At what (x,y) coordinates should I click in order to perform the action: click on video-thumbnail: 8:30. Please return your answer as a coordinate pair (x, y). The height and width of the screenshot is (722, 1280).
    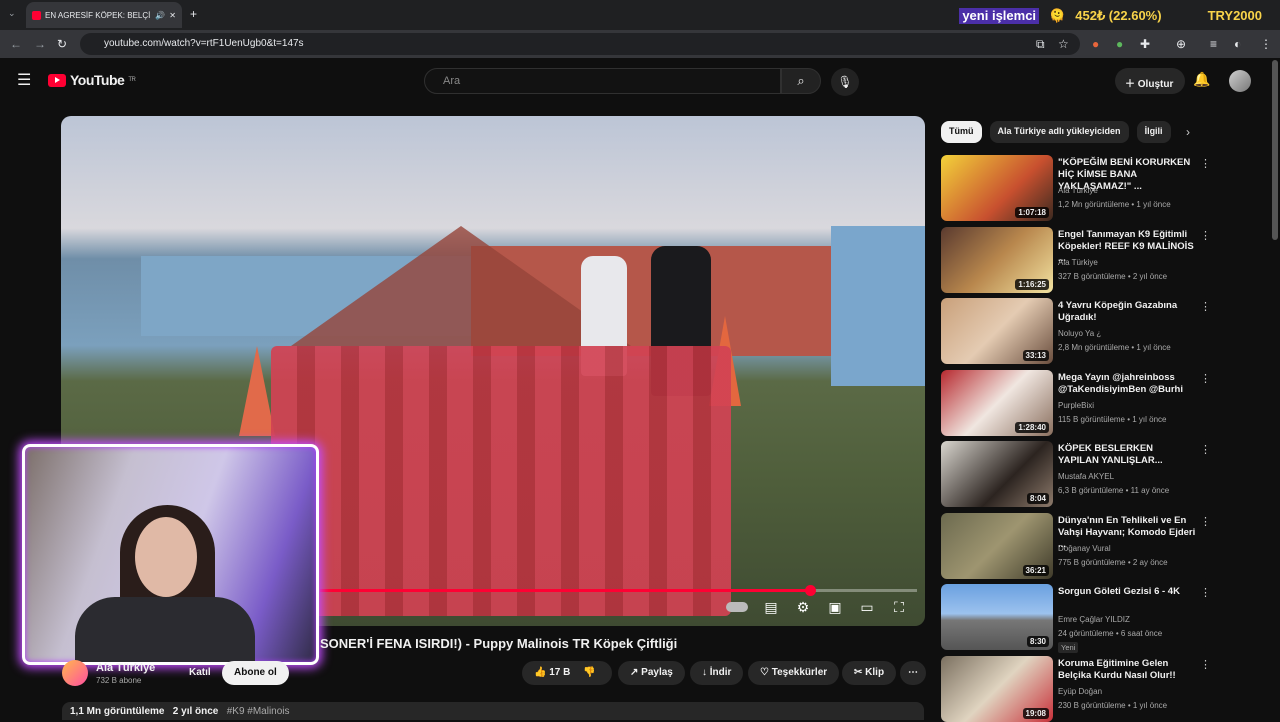
    Looking at the image, I should click on (997, 617).